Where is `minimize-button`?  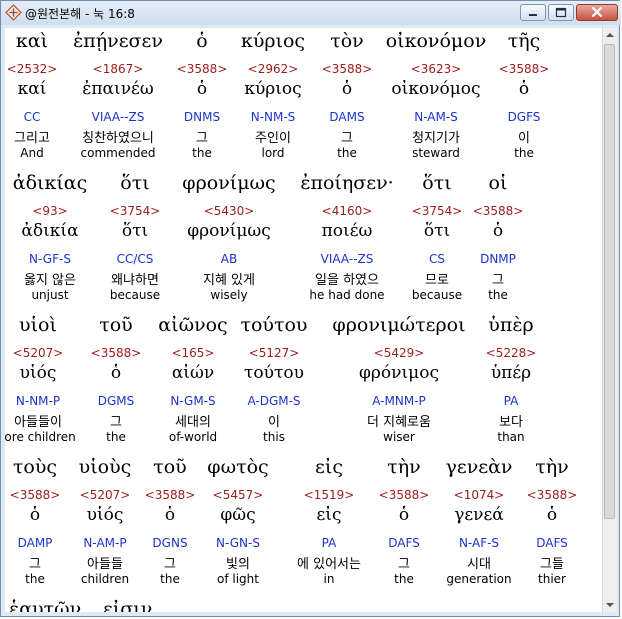
minimize-button is located at coordinates (533, 12).